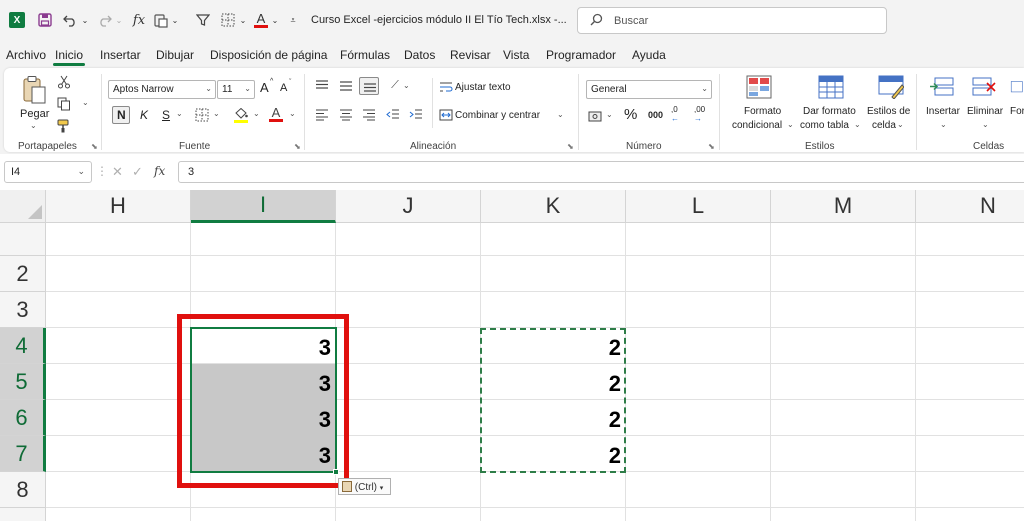 The image size is (1024, 521). I want to click on delete-cells-icon, so click(984, 87).